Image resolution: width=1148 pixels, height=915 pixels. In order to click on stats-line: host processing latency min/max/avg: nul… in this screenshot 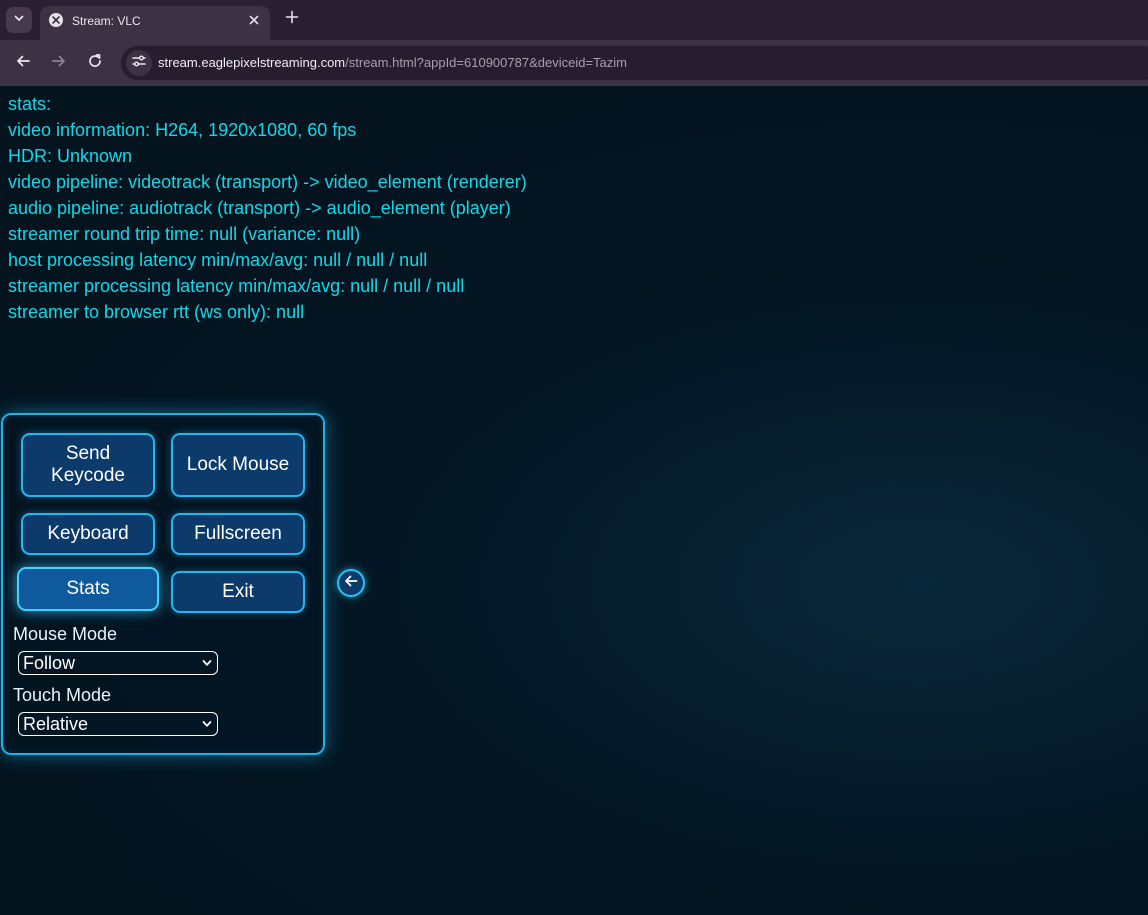, I will do `click(218, 260)`.